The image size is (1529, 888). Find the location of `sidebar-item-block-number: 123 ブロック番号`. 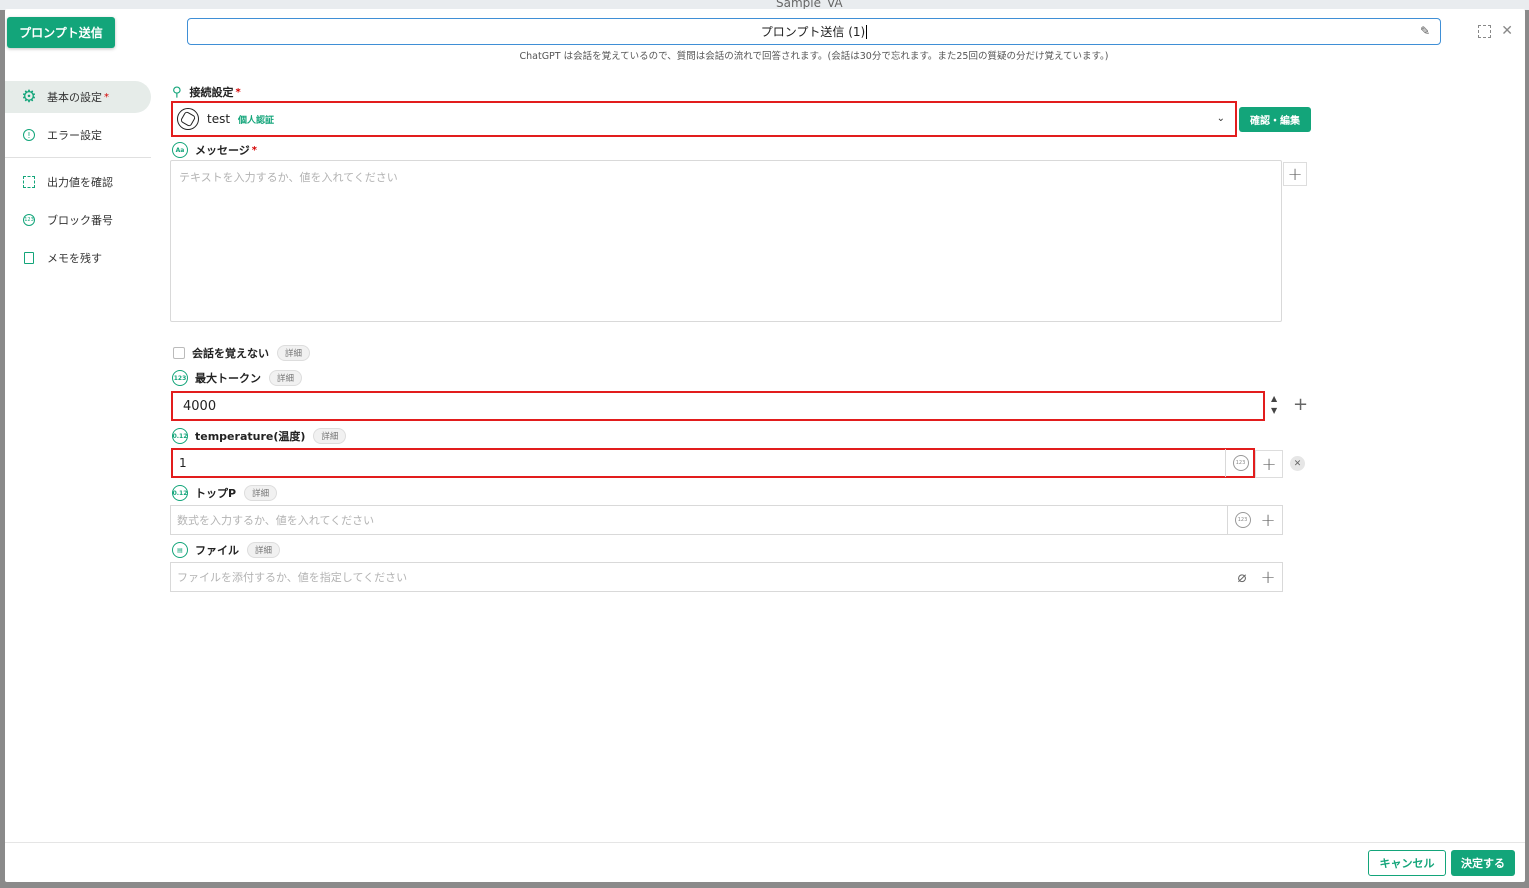

sidebar-item-block-number: 123 ブロック番号 is located at coordinates (80, 220).